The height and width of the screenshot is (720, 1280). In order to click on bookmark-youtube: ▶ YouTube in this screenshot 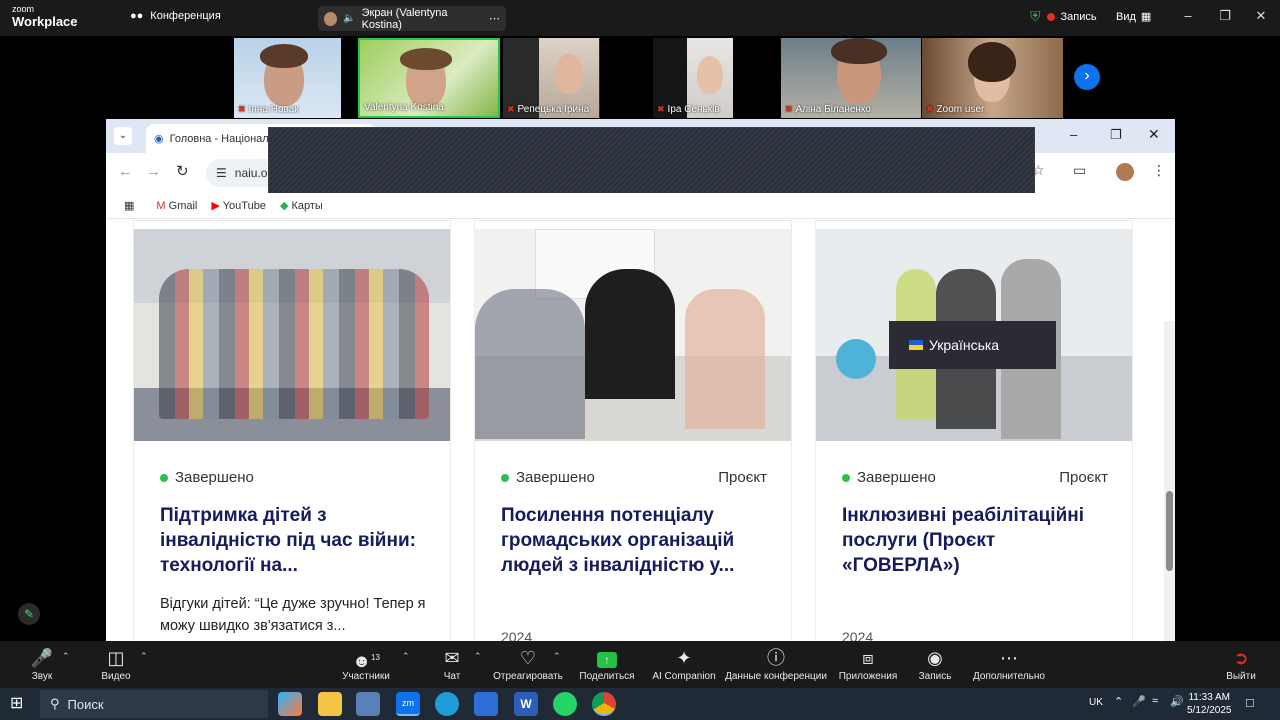, I will do `click(238, 205)`.